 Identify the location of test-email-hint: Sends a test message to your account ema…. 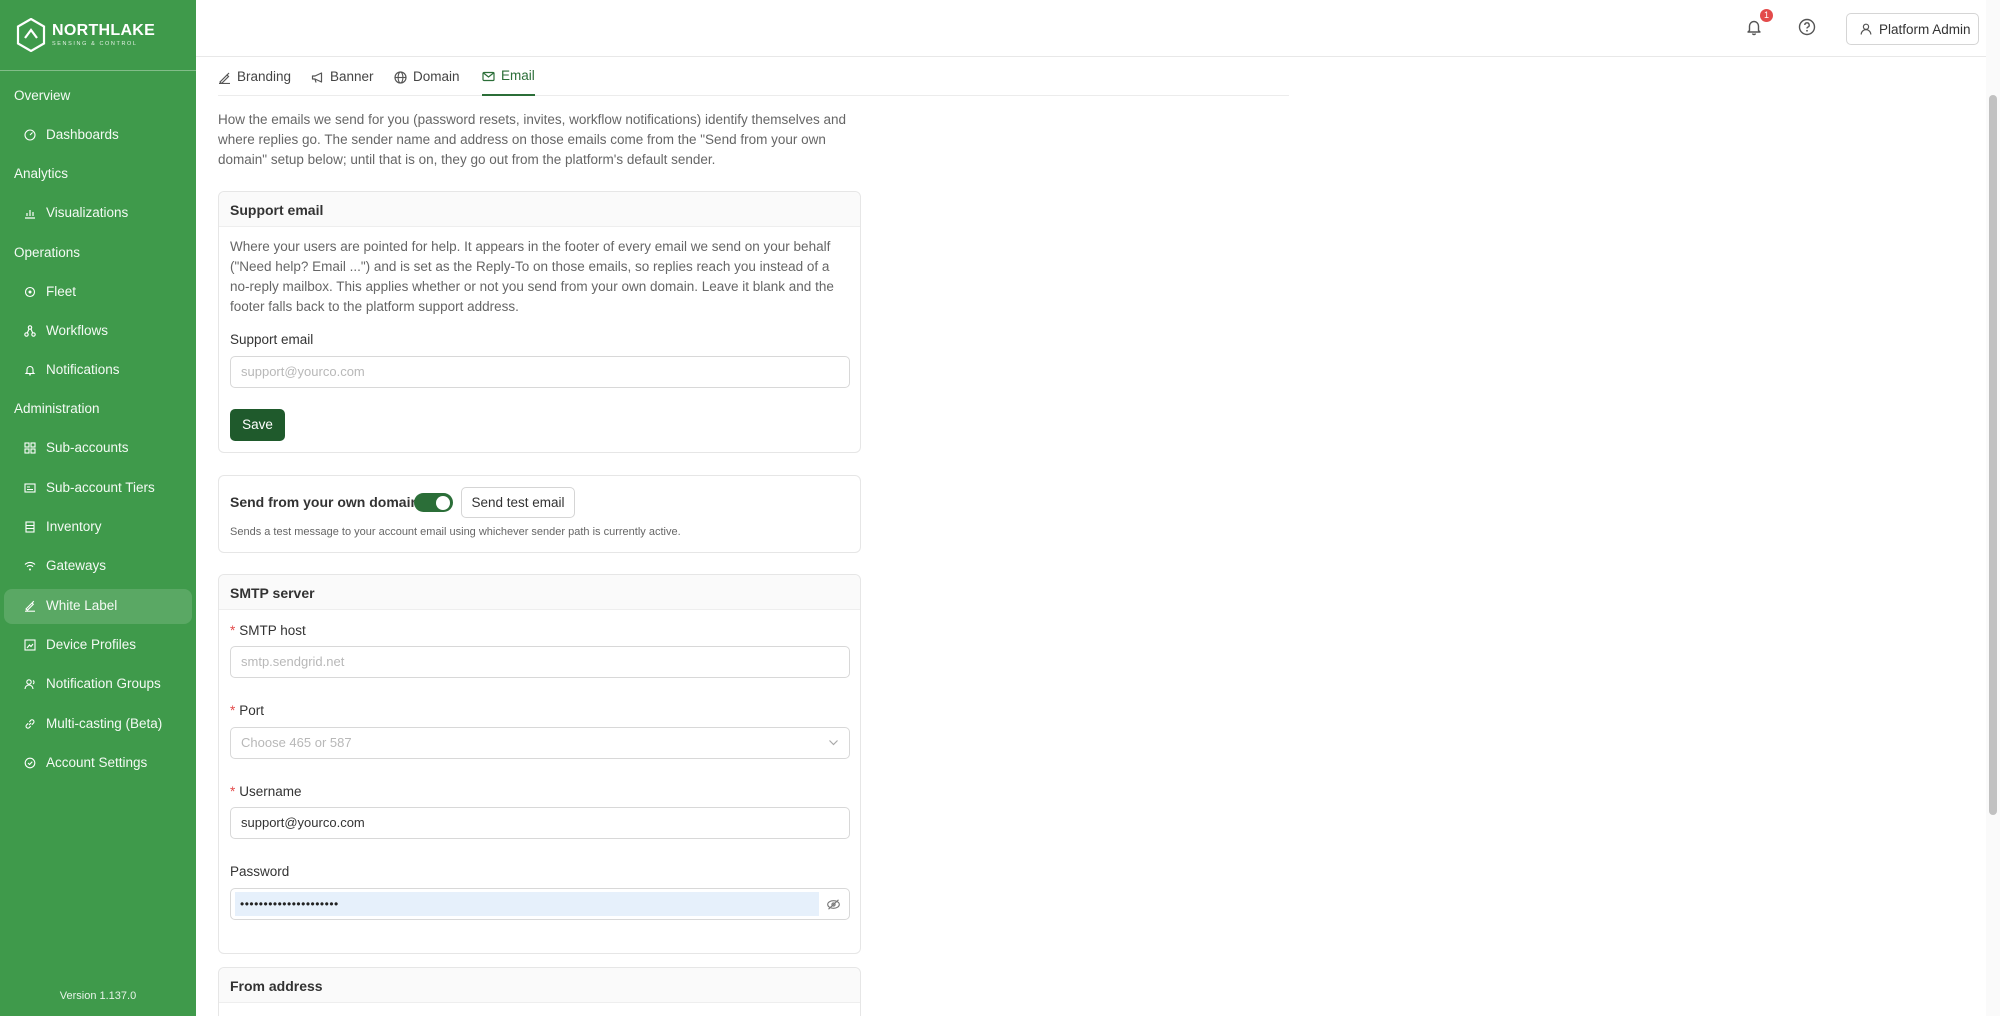
(455, 532).